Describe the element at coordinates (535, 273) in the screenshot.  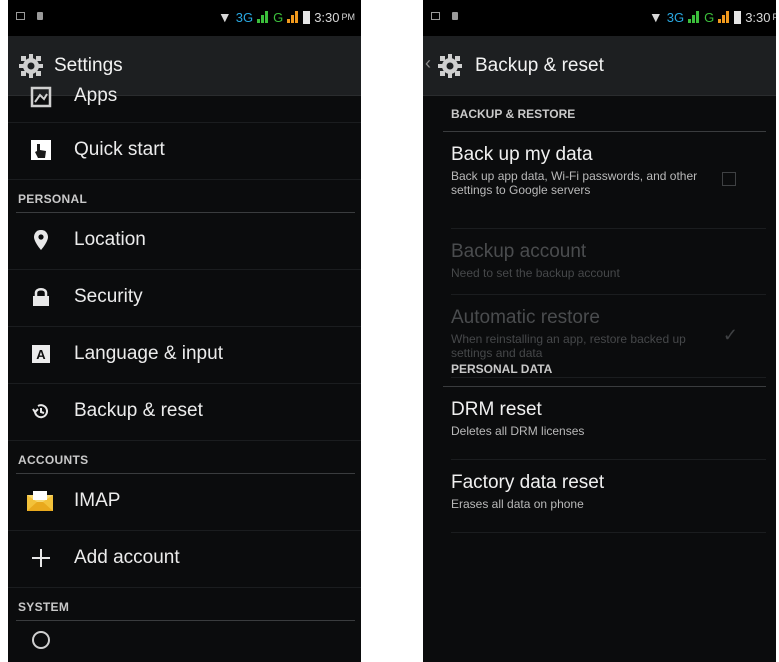
I see `item-summary: Need to set the backup account` at that location.